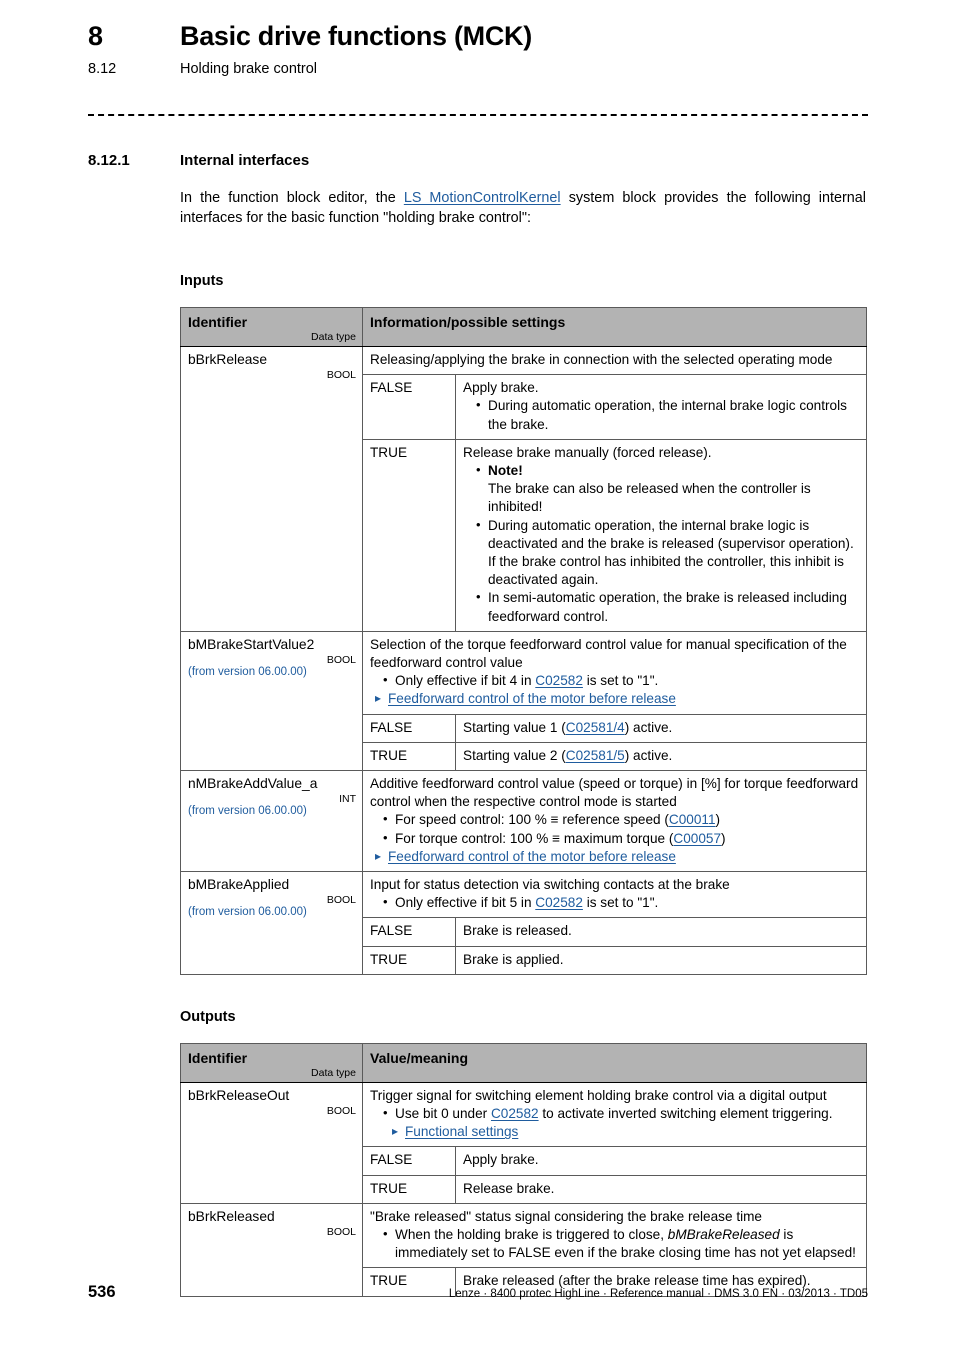  What do you see at coordinates (271, 488) in the screenshot?
I see `identifier-cell: bBrkRelease BOOL` at bounding box center [271, 488].